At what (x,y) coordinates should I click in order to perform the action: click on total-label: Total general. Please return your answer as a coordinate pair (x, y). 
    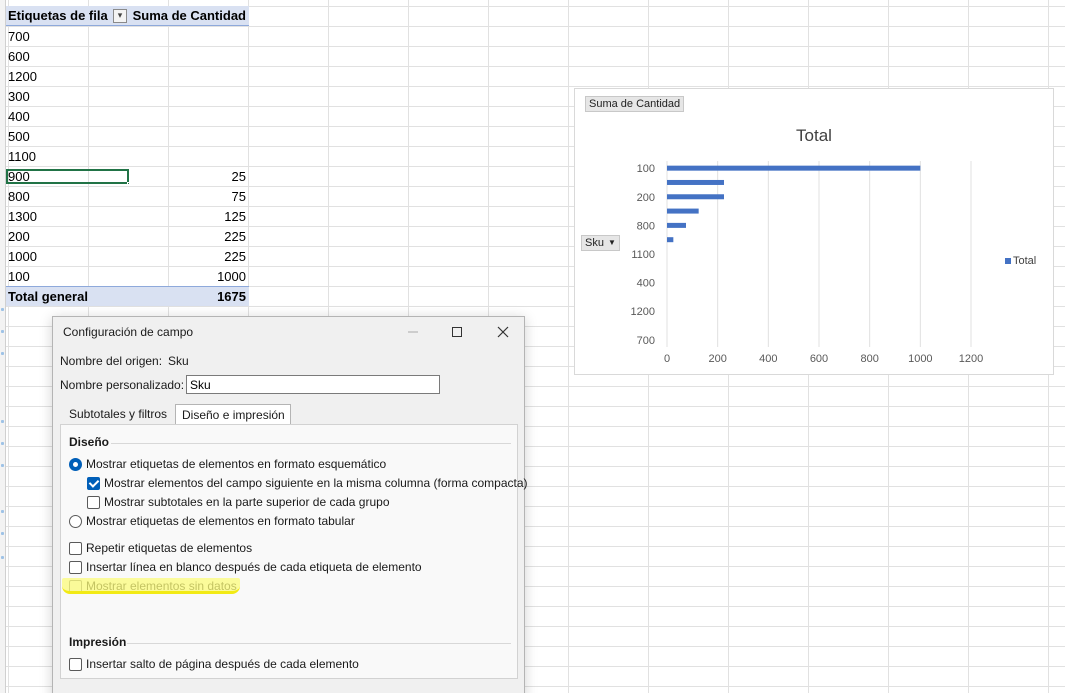
    Looking at the image, I should click on (67, 296).